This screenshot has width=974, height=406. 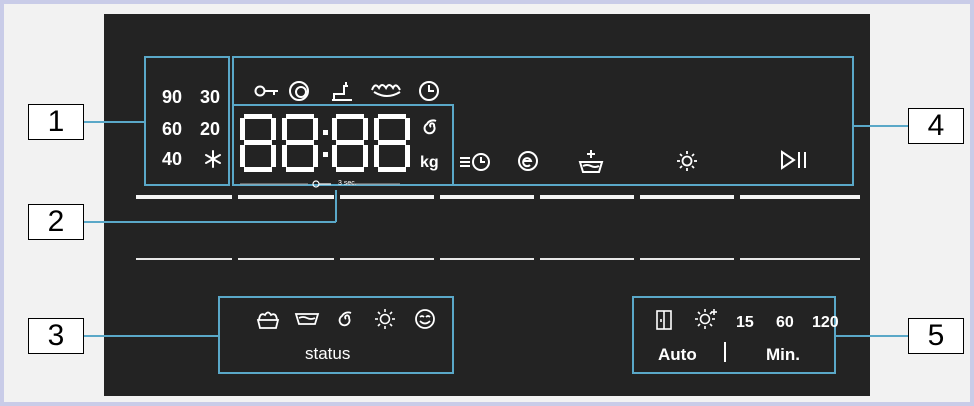 I want to click on min-label: Min., so click(x=783, y=355).